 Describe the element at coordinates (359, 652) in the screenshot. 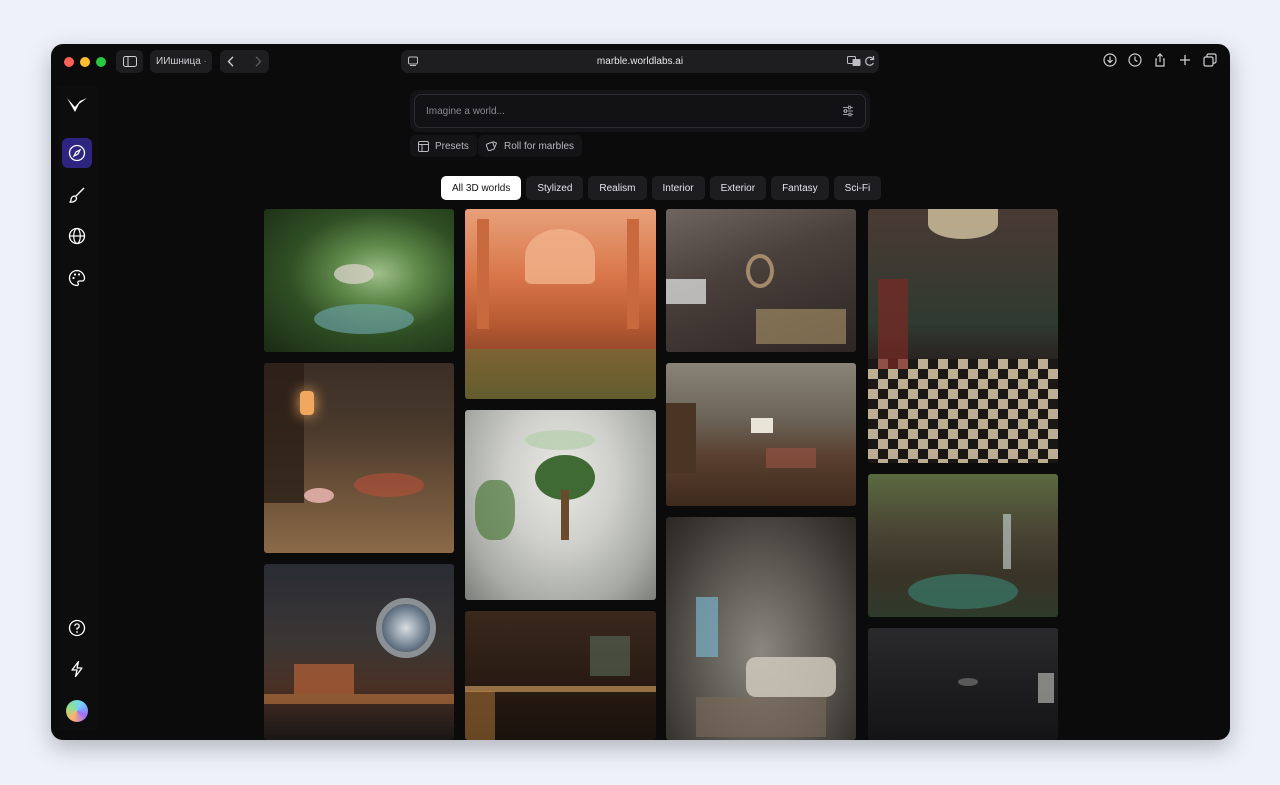

I see `world-card-spaceship-room` at that location.